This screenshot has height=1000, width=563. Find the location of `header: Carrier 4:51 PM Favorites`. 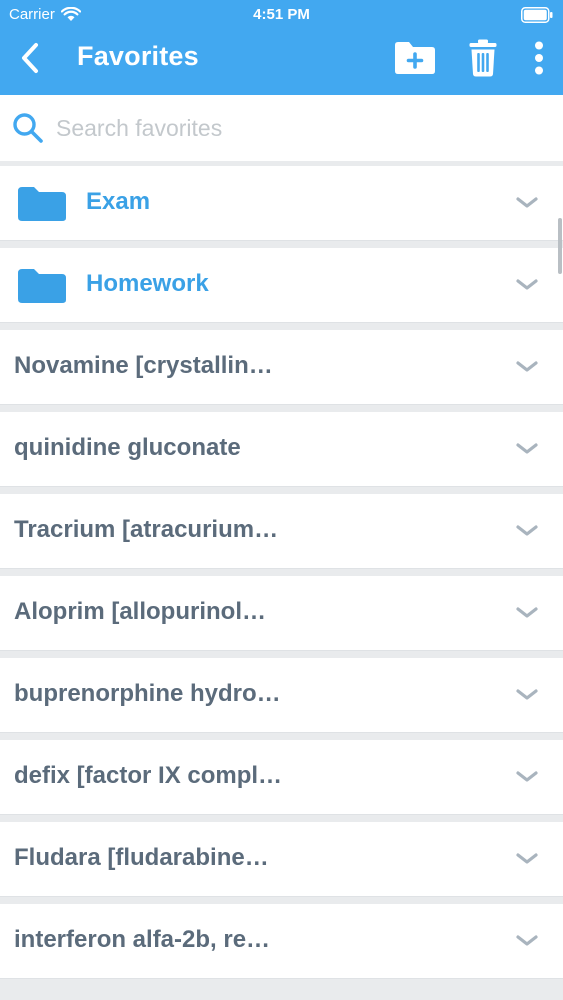

header: Carrier 4:51 PM Favorites is located at coordinates (281, 47).